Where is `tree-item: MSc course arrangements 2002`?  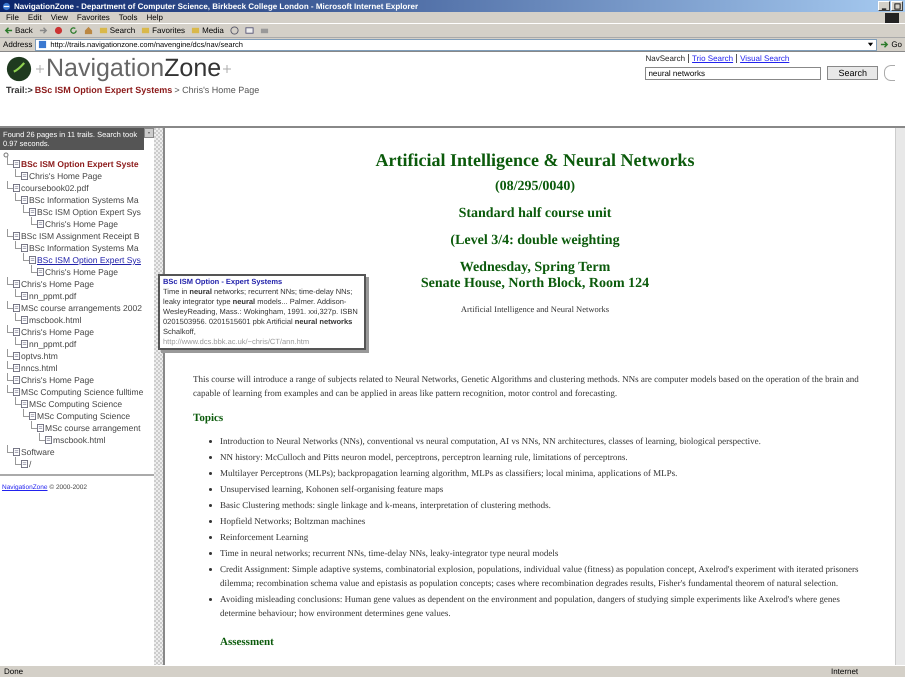 tree-item: MSc course arrangements 2002 is located at coordinates (81, 308).